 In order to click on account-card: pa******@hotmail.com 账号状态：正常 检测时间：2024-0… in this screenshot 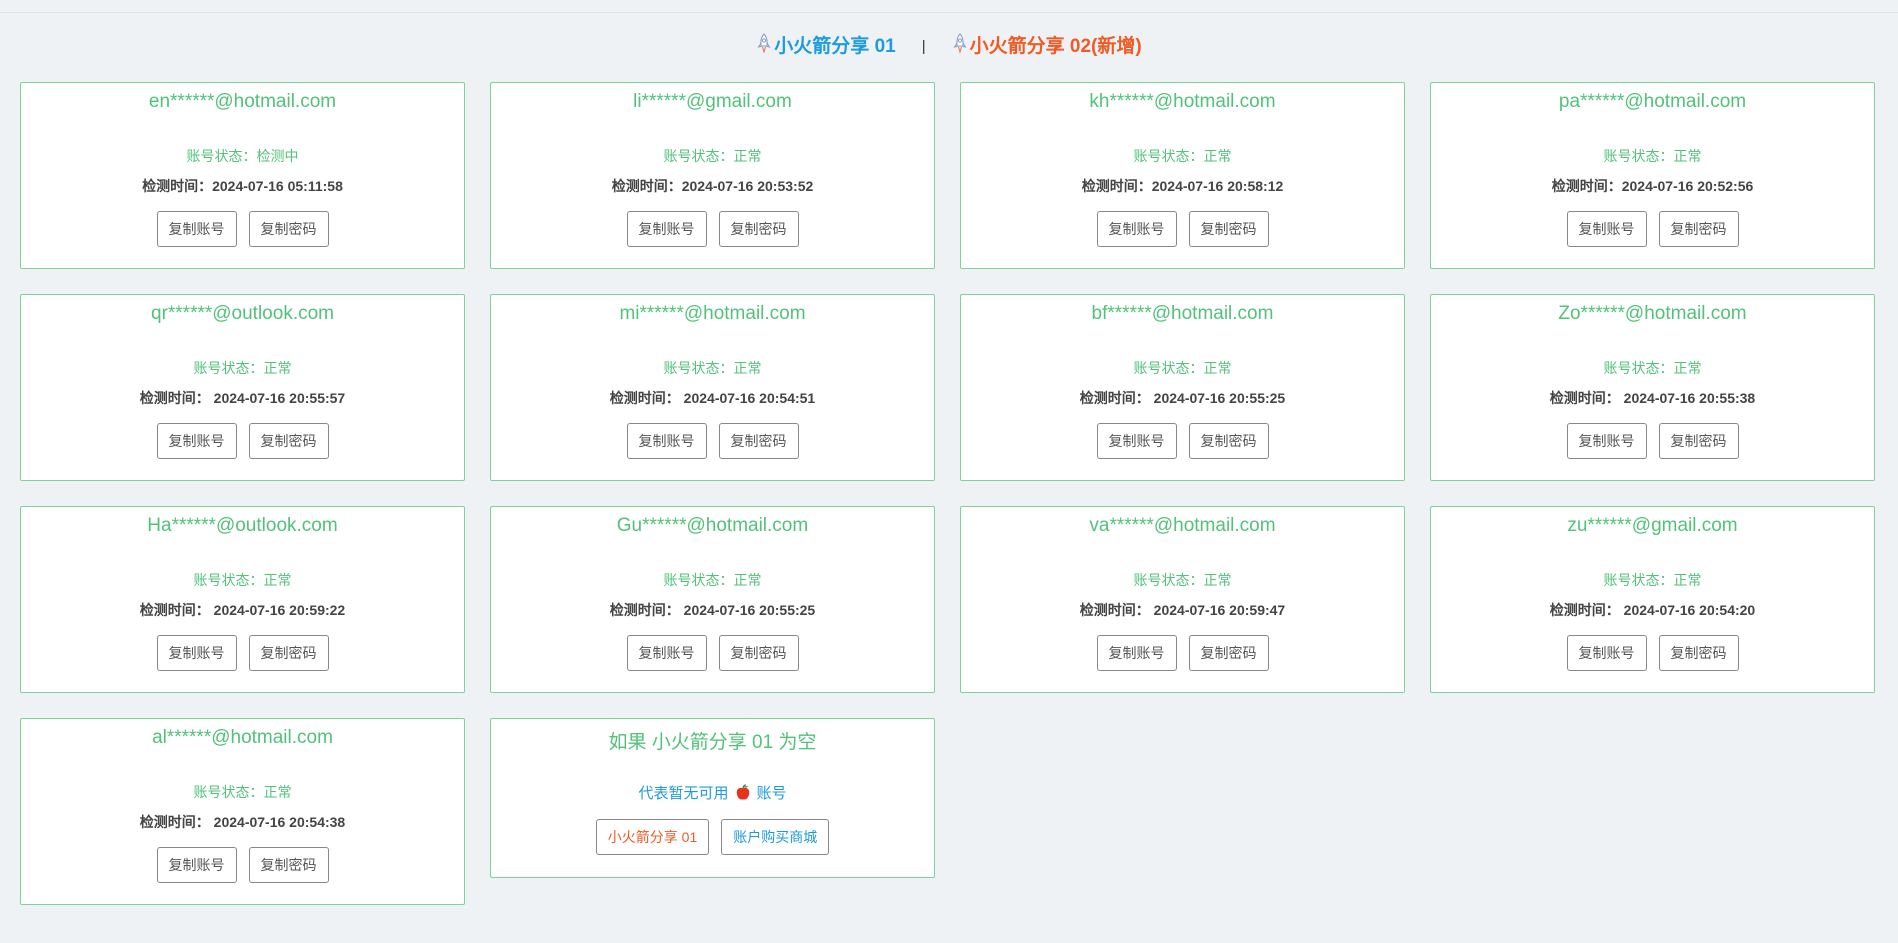, I will do `click(1652, 175)`.